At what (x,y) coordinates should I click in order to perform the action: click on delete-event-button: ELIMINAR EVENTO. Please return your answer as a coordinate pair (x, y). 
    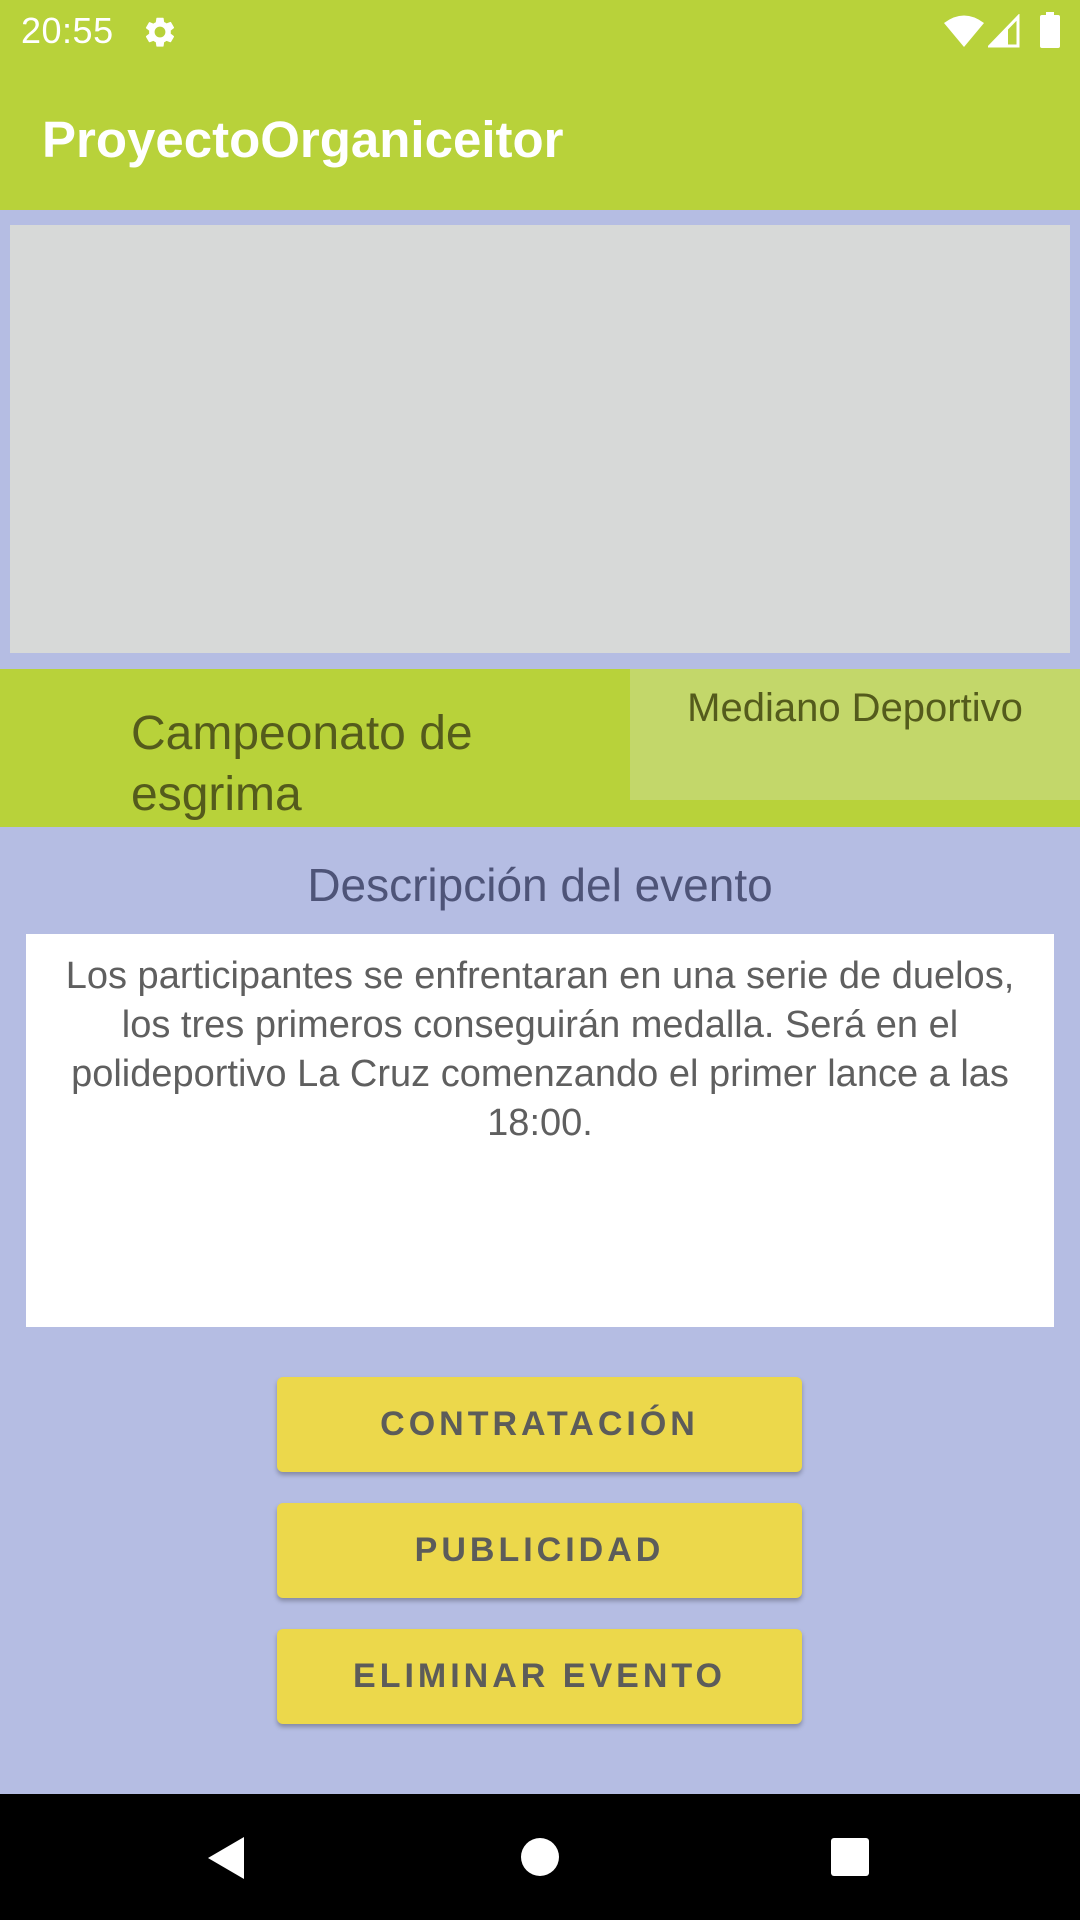
    Looking at the image, I should click on (539, 1676).